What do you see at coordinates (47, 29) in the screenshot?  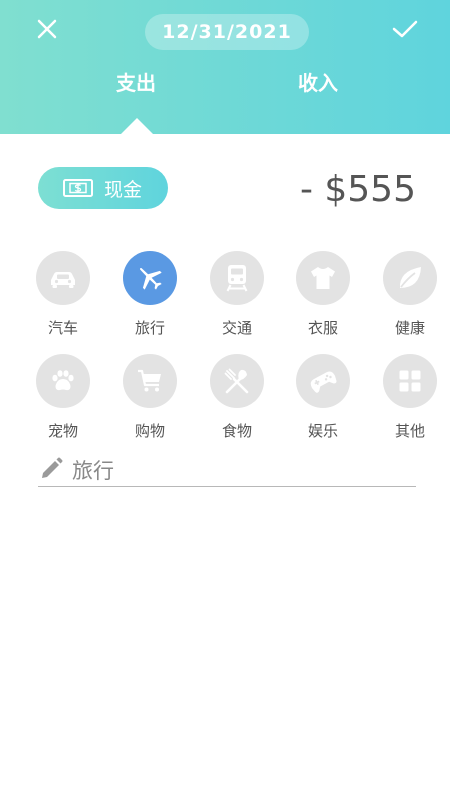 I see `close-icon` at bounding box center [47, 29].